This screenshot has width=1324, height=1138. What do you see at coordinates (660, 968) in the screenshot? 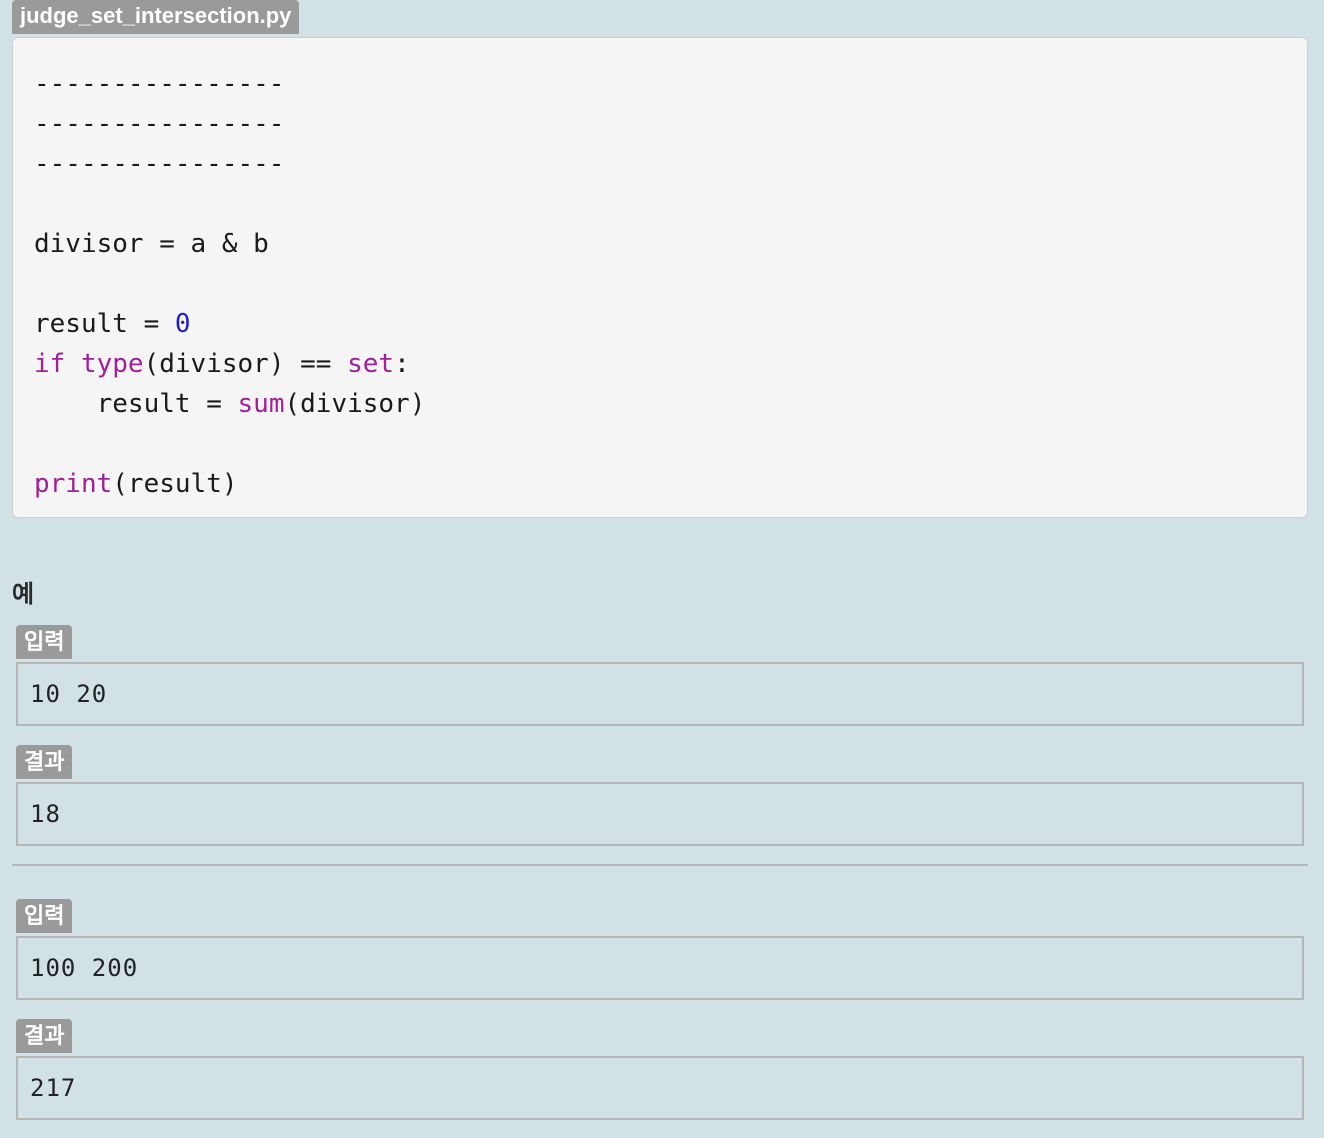
I see `example-input-box: 100 200` at bounding box center [660, 968].